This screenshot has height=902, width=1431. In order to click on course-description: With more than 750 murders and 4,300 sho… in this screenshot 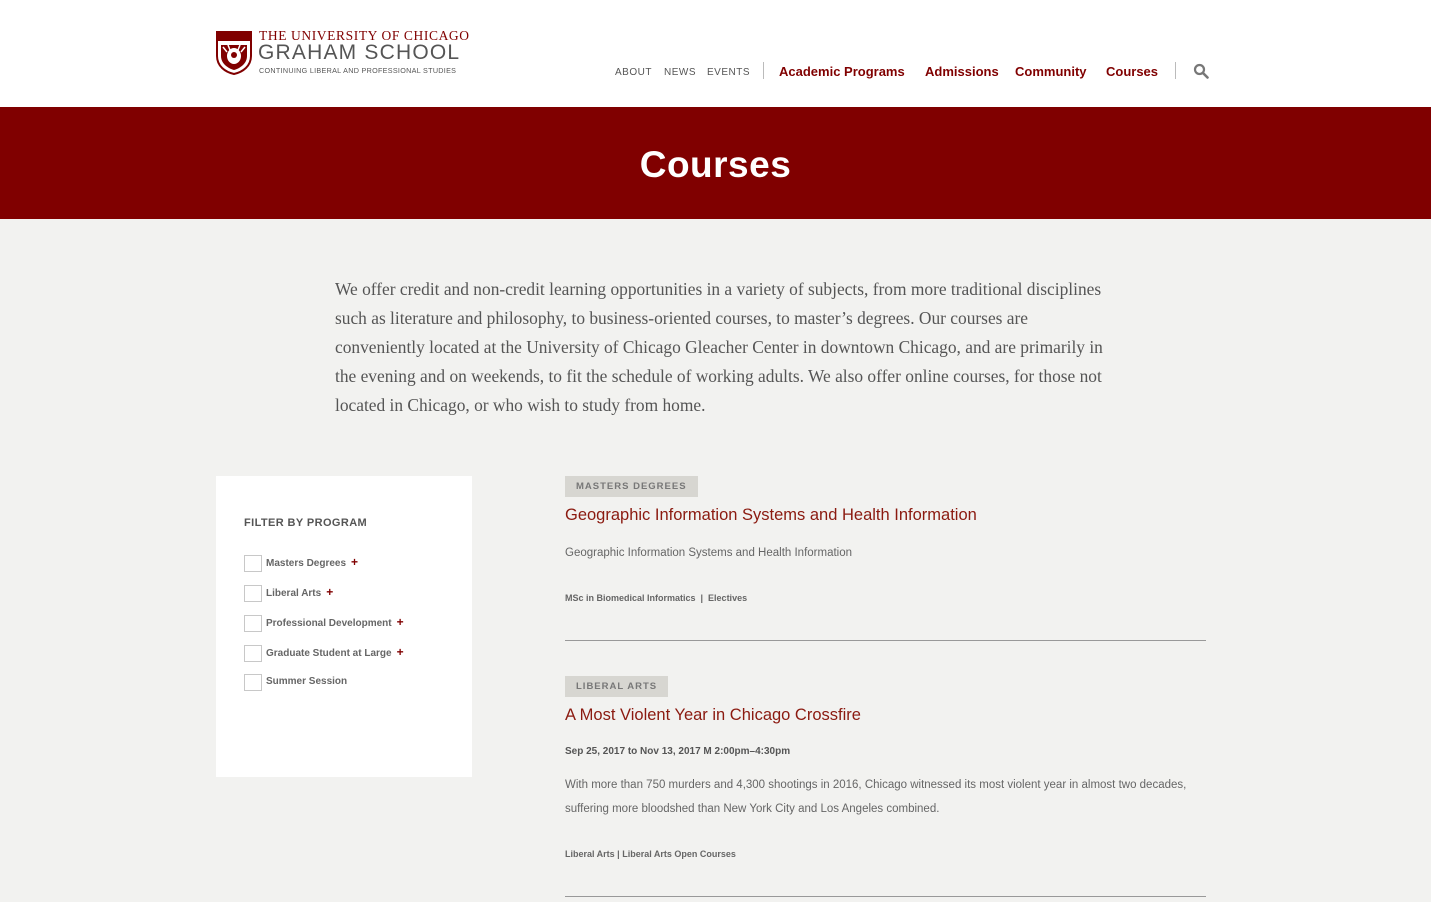, I will do `click(876, 797)`.